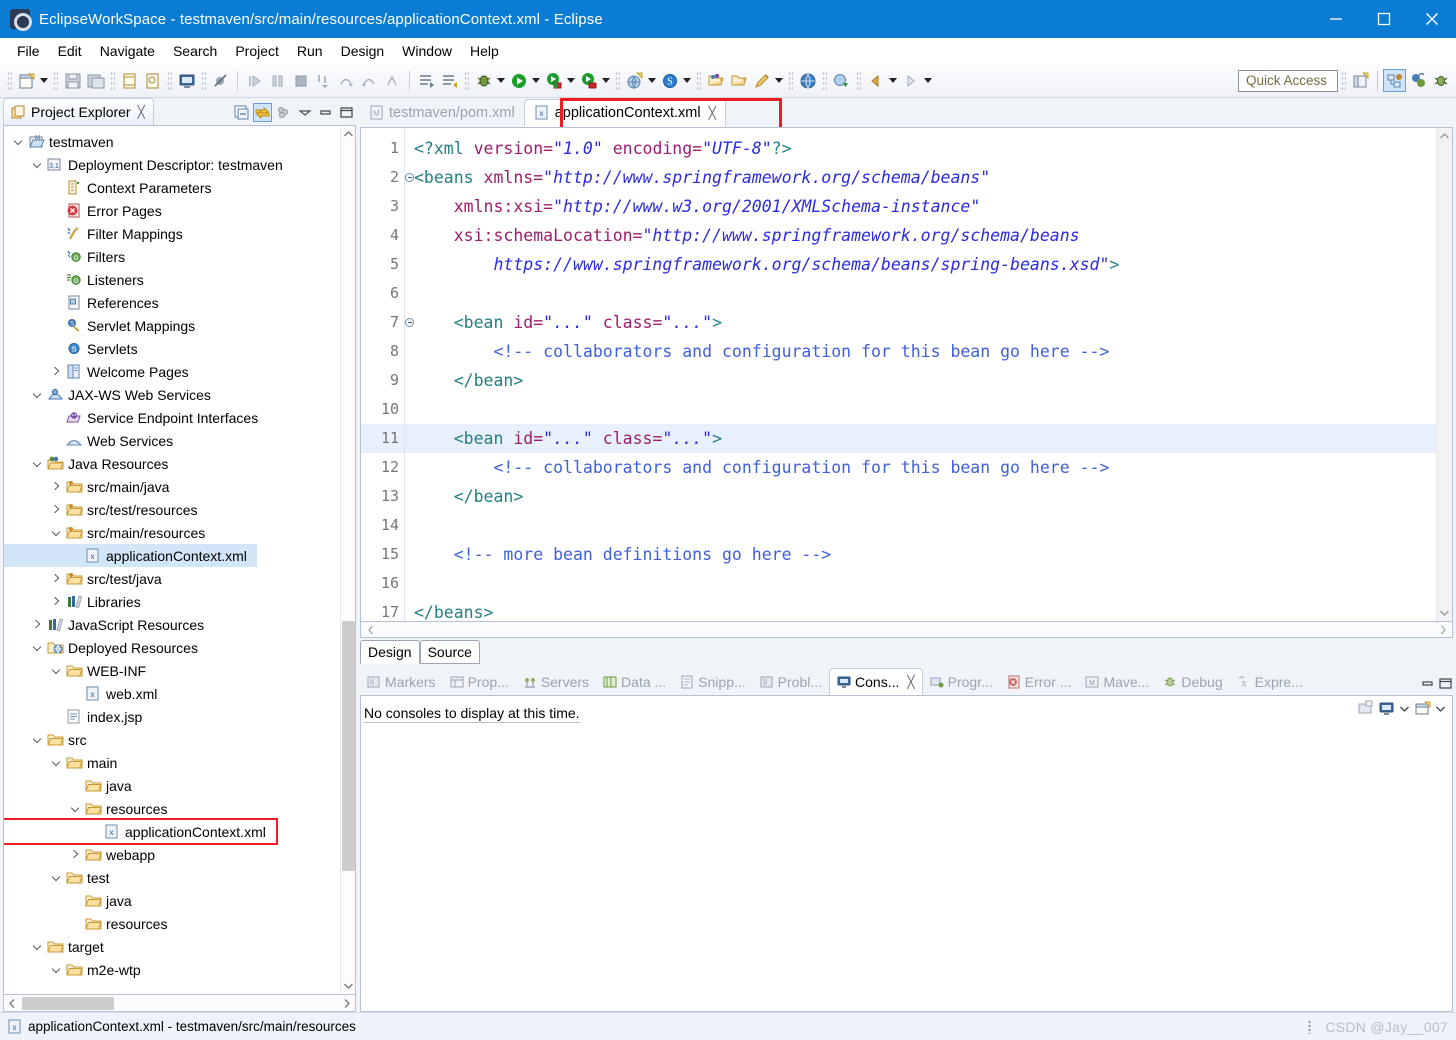 Image resolution: width=1456 pixels, height=1040 pixels. What do you see at coordinates (323, 80) in the screenshot?
I see `step-into-icon` at bounding box center [323, 80].